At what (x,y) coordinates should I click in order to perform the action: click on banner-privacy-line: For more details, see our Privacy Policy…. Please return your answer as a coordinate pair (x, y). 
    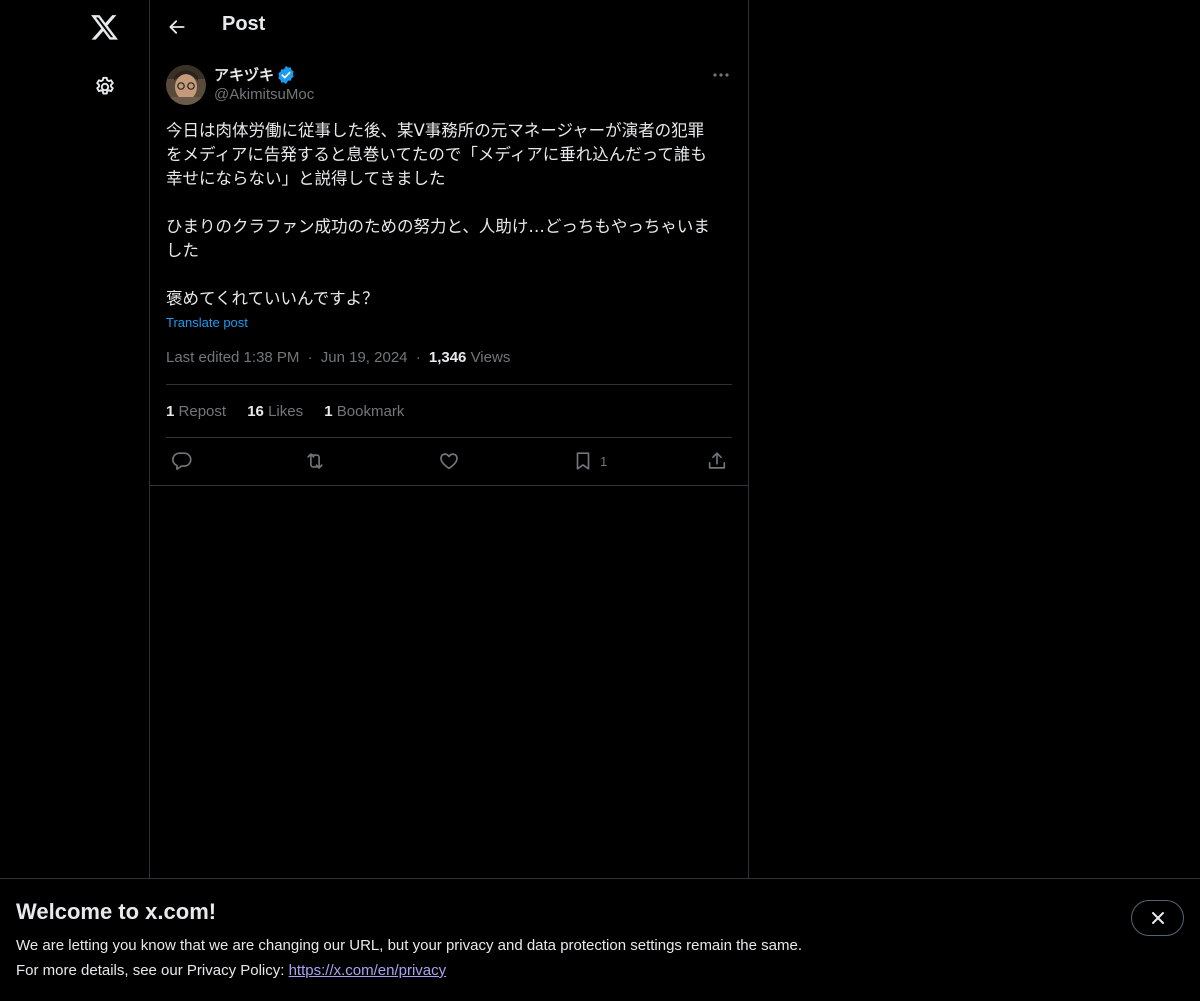
    Looking at the image, I should click on (231, 970).